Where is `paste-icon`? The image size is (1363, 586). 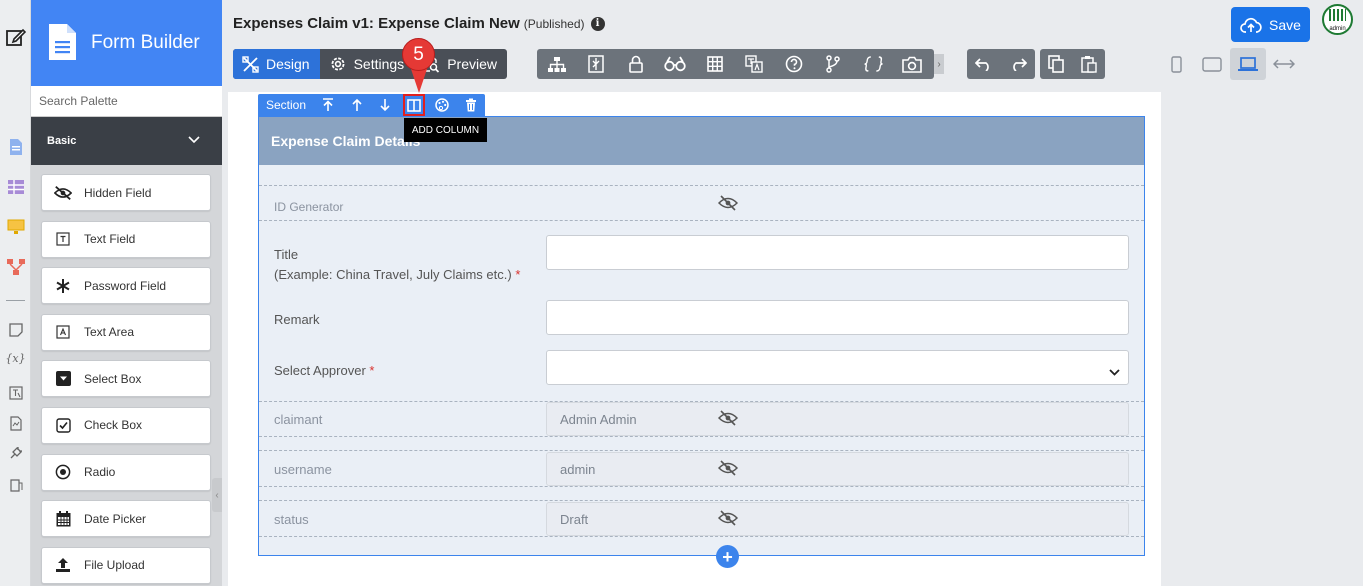
paste-icon is located at coordinates (1089, 64).